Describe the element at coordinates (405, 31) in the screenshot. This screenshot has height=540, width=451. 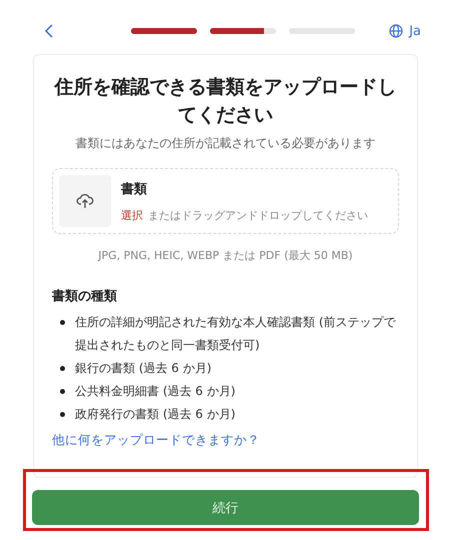
I see `language-button: Ja` at that location.